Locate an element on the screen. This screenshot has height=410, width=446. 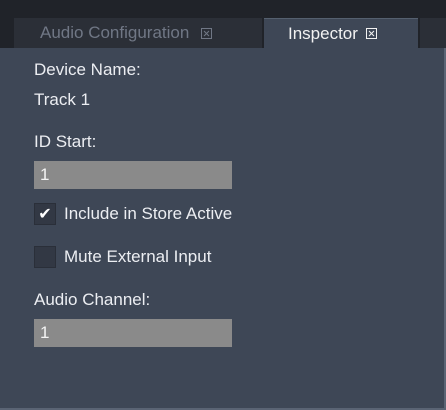
panel-left-edge is located at coordinates (7, 229).